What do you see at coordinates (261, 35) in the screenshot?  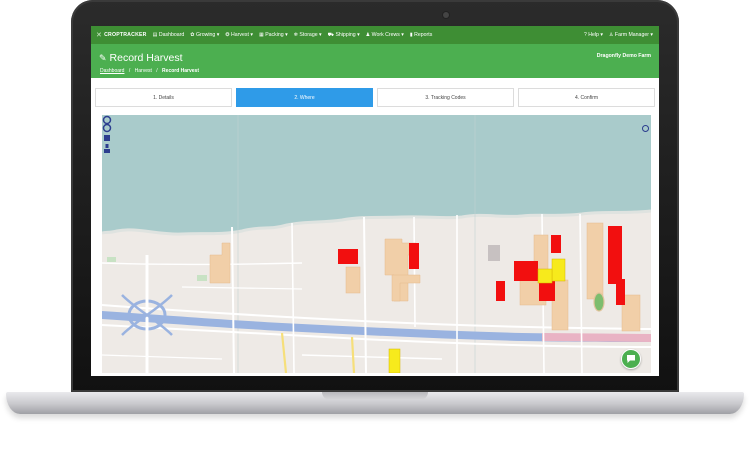 I see `packing-icon: ▦` at bounding box center [261, 35].